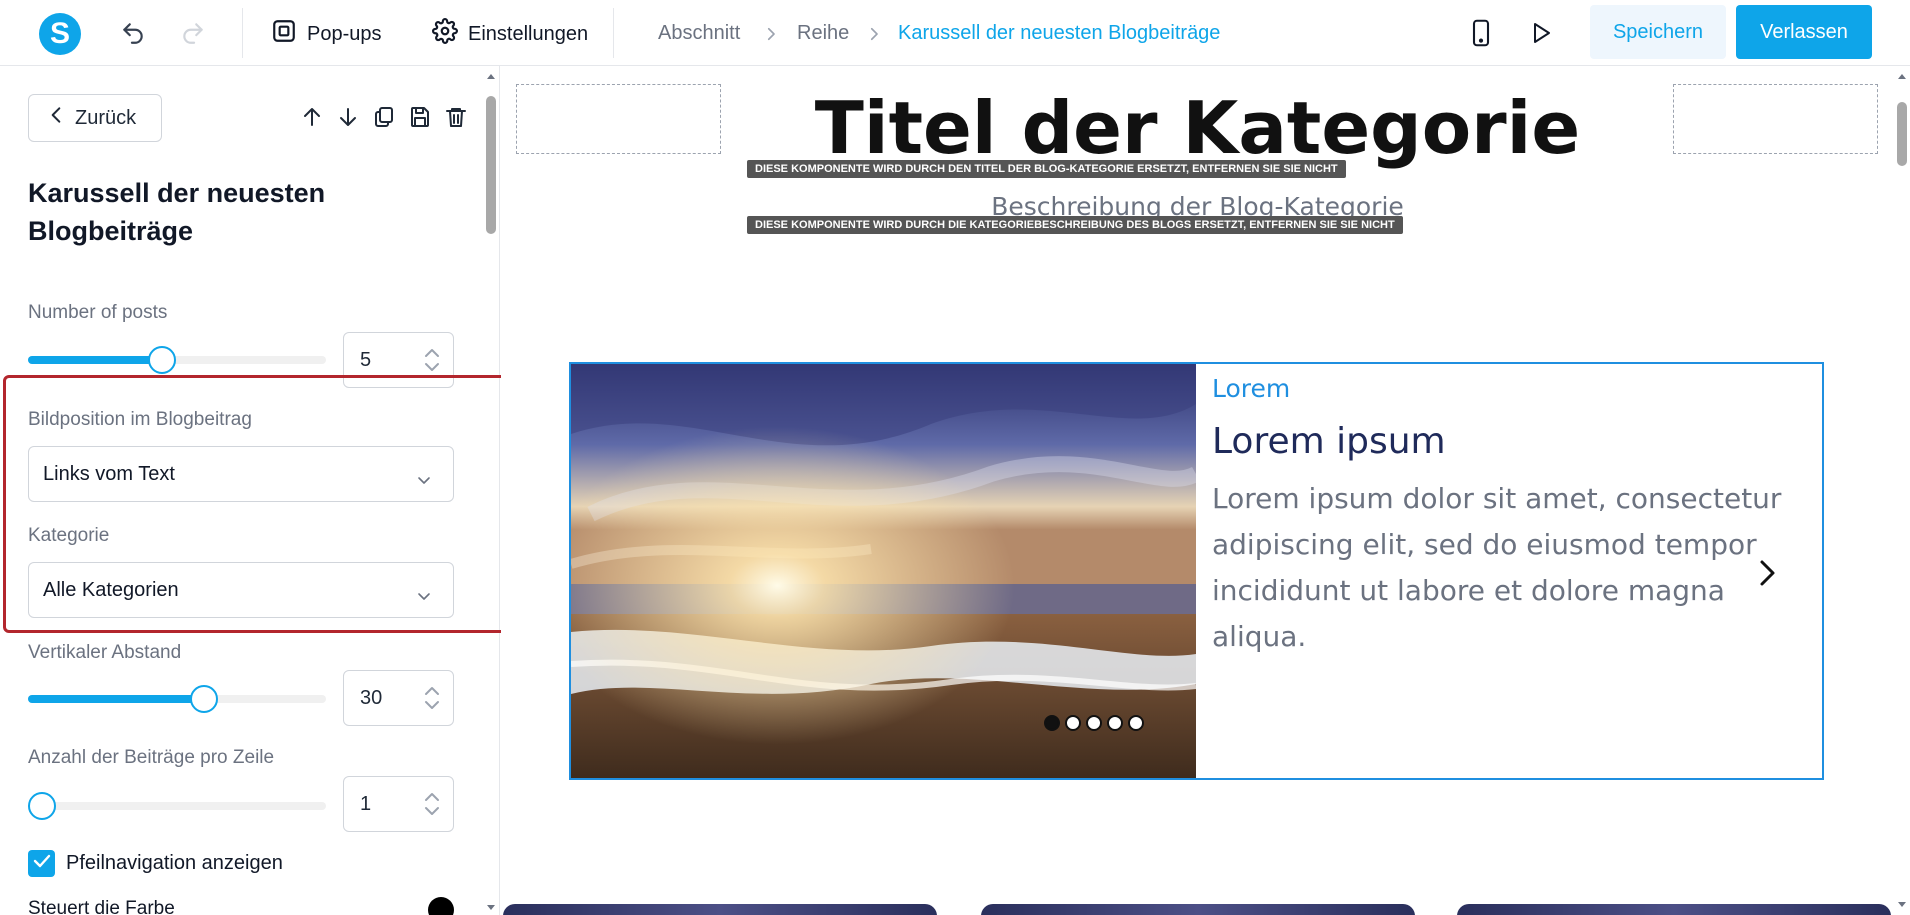 The width and height of the screenshot is (1910, 915). I want to click on back-button: Zurück, so click(95, 118).